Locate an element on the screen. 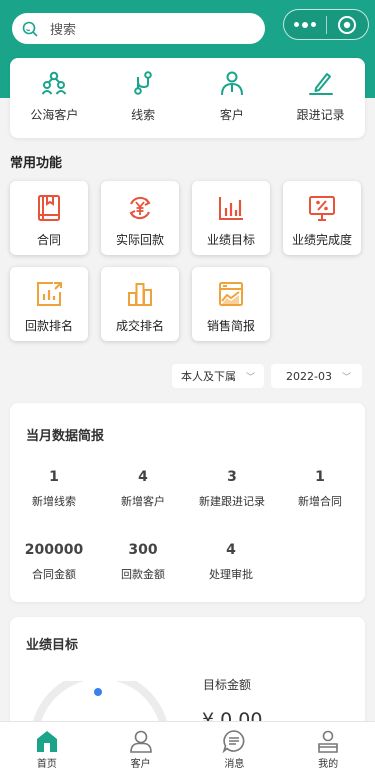  scope-filter-value: 本人及下属 is located at coordinates (208, 376).